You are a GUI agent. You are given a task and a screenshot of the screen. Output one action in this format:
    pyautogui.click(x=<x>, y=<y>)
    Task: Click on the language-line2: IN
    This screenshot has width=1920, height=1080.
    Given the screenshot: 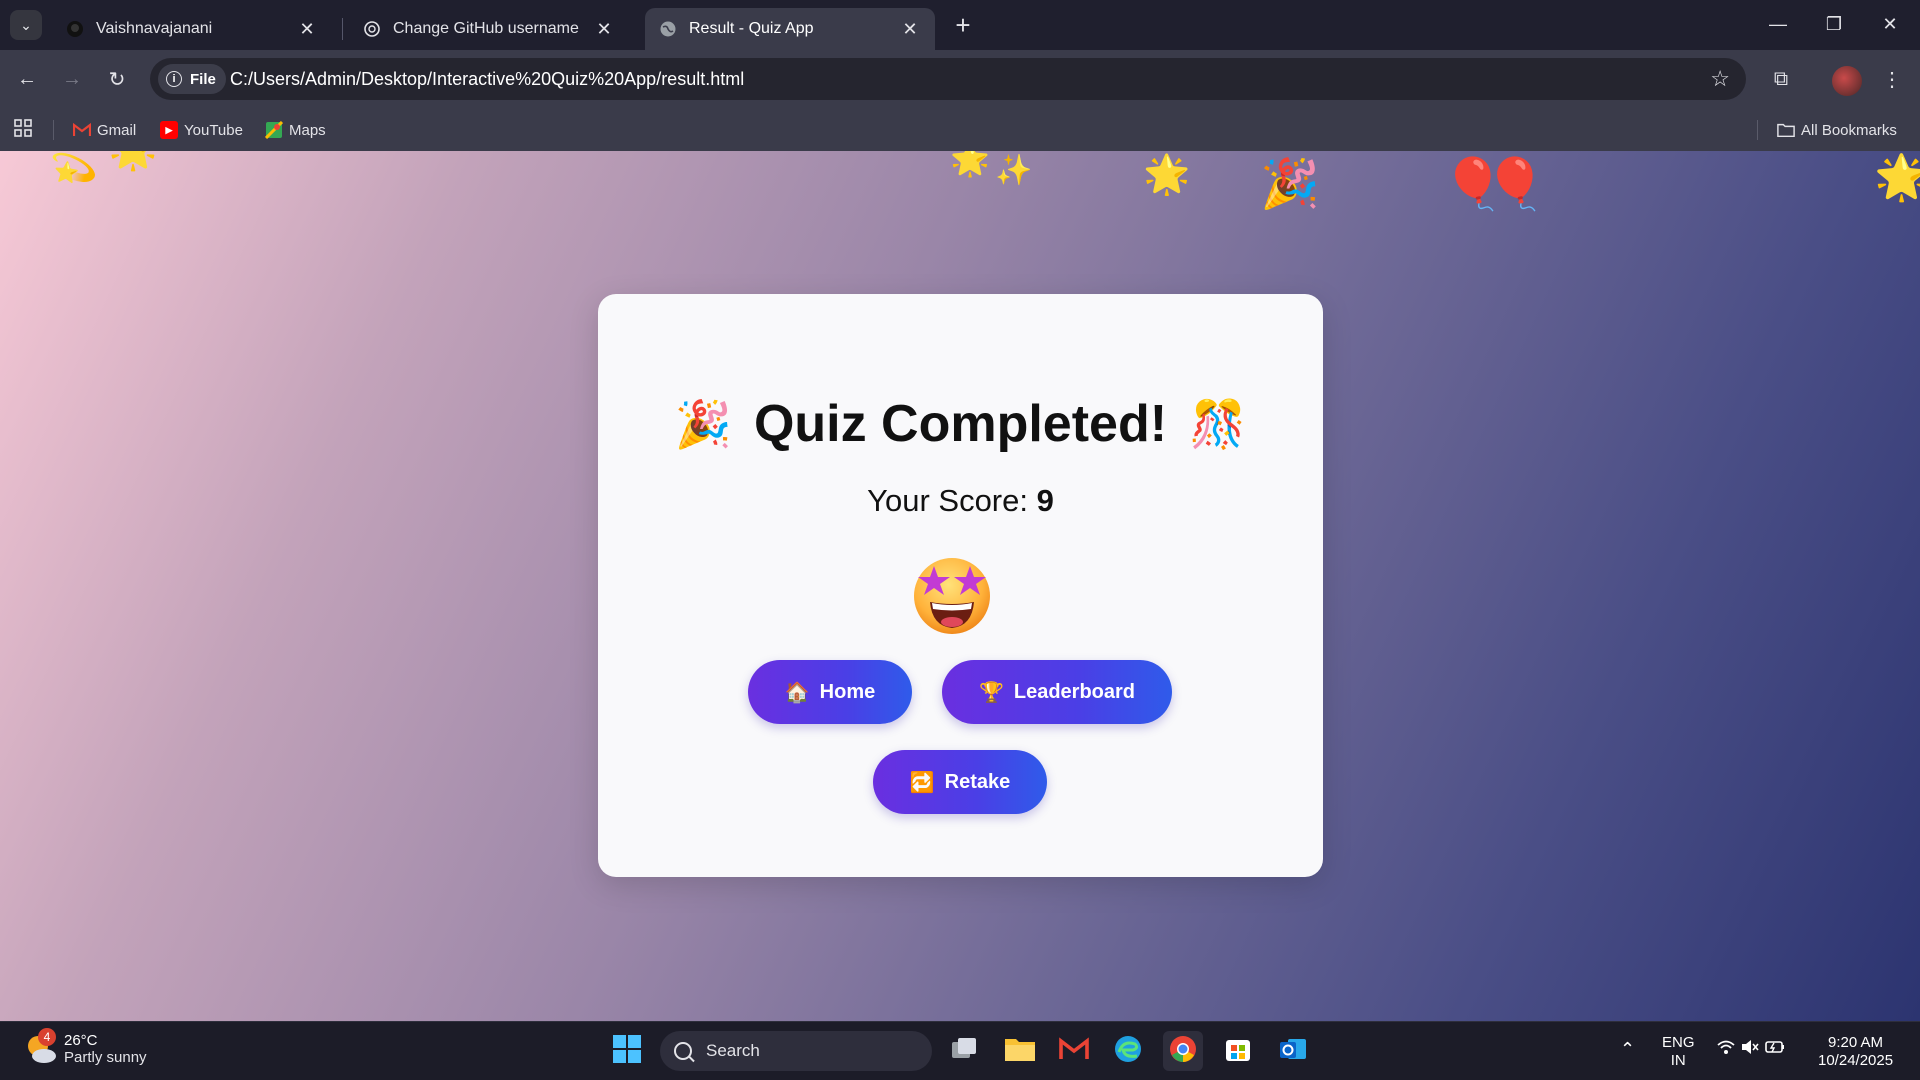 What is the action you would take?
    pyautogui.click(x=1678, y=1060)
    